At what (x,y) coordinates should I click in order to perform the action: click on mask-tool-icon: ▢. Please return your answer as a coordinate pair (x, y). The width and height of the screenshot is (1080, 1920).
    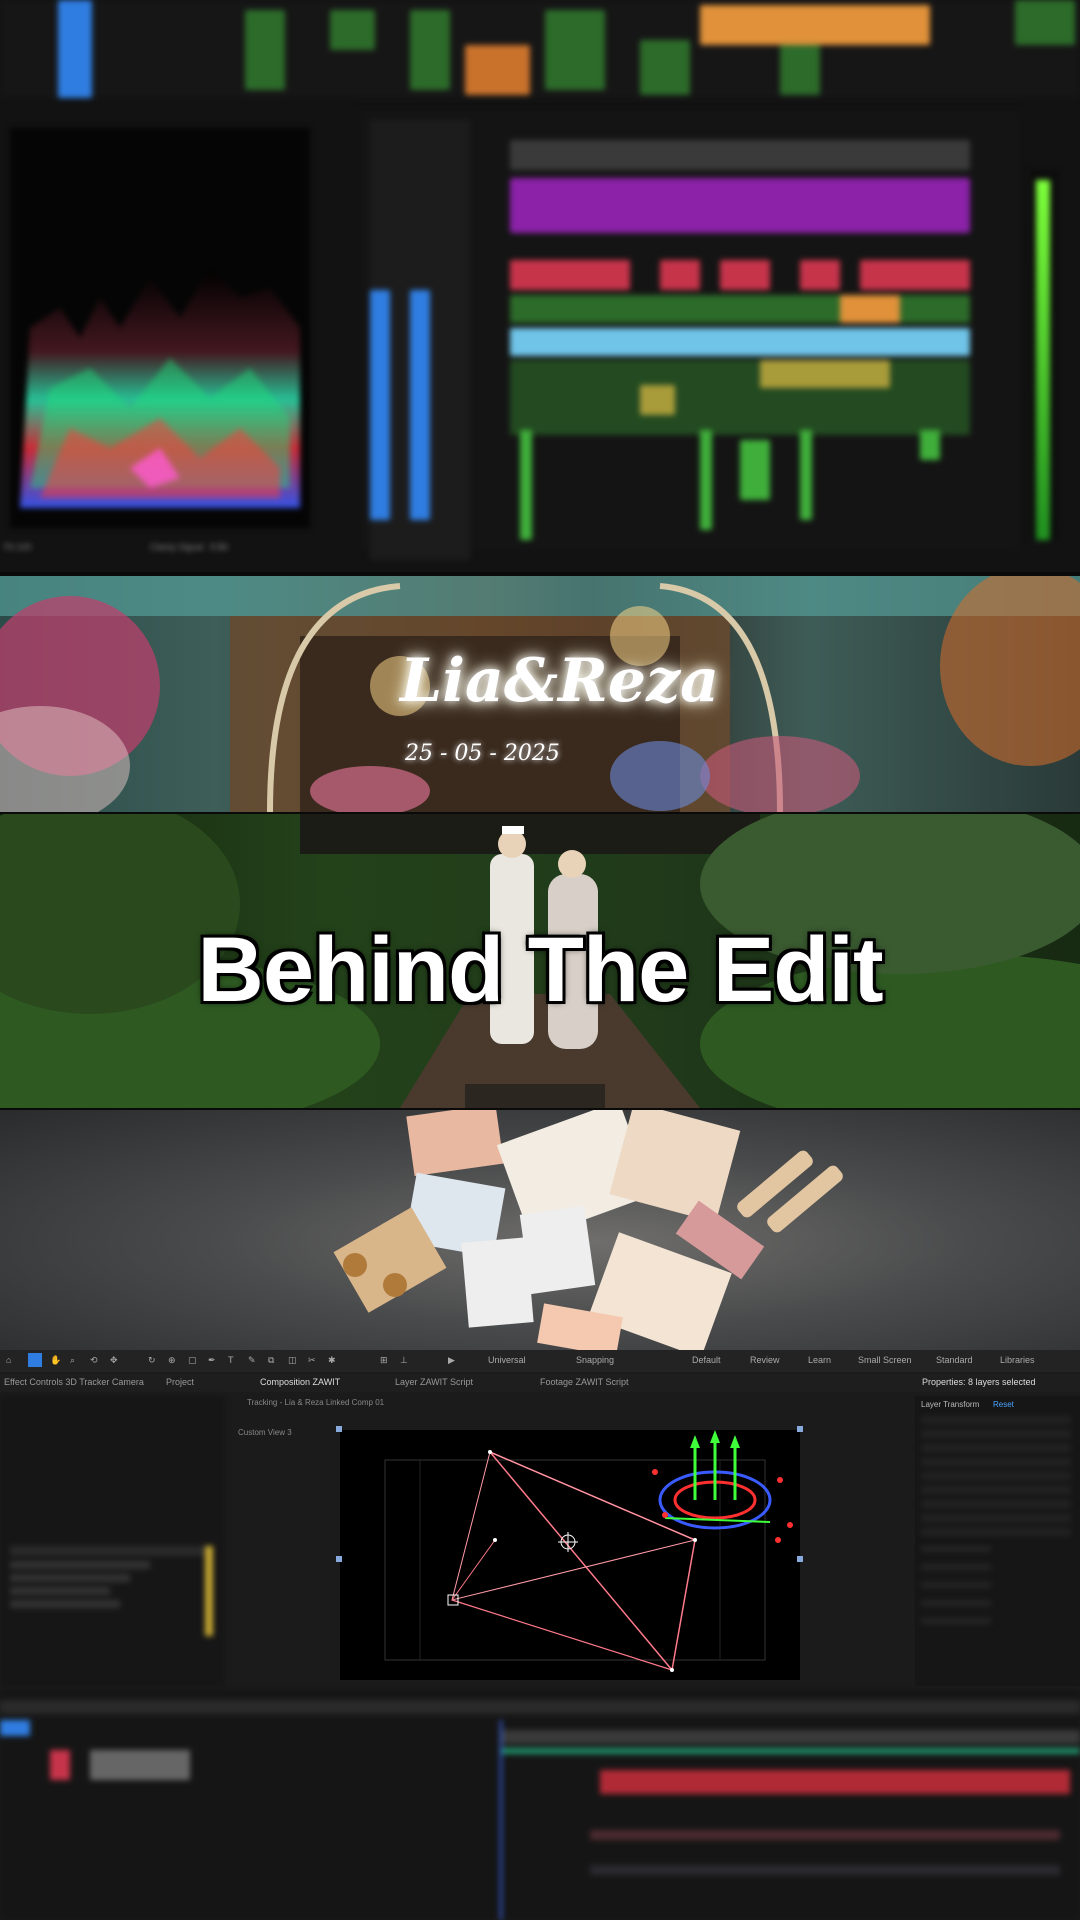
    Looking at the image, I should click on (192, 1360).